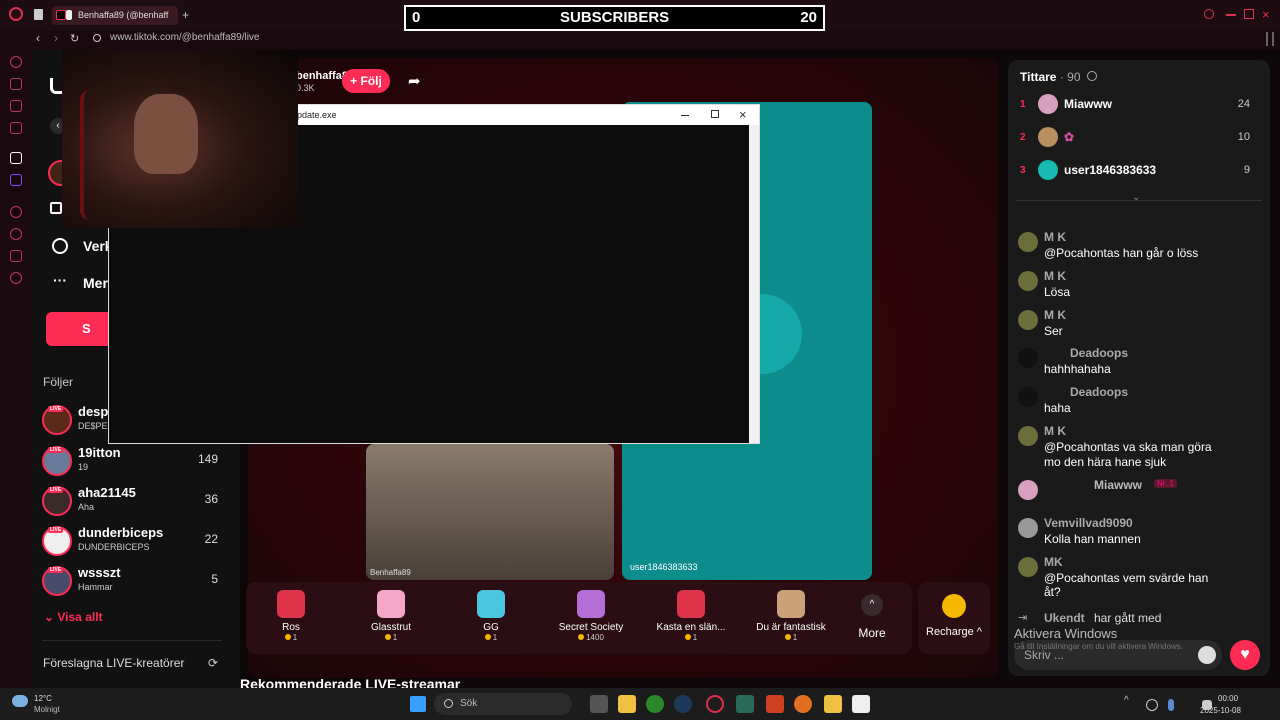 The width and height of the screenshot is (1280, 720). Describe the element at coordinates (86, 507) in the screenshot. I see `following-sub: Aha` at that location.